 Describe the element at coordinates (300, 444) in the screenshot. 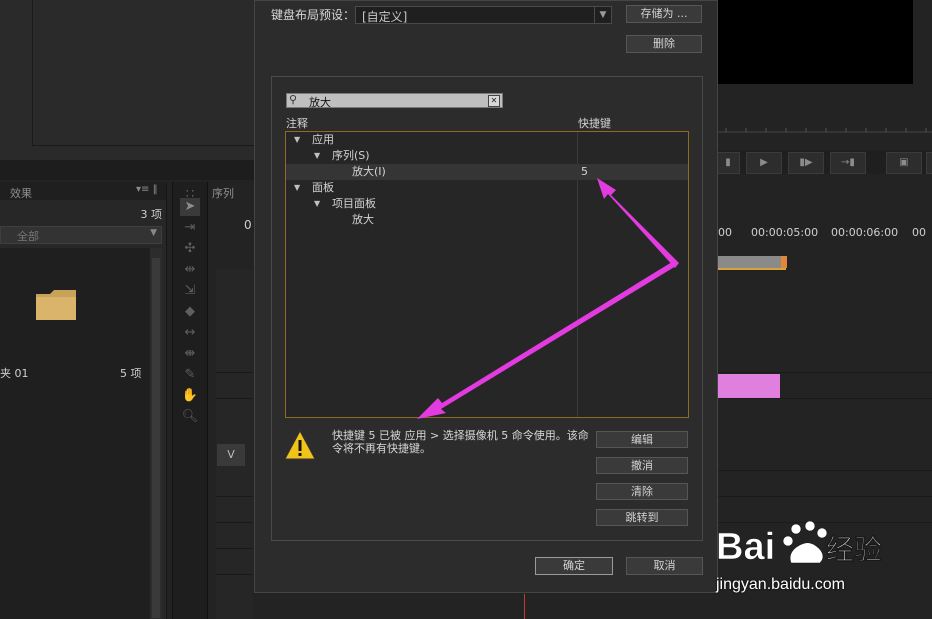

I see `warning-icon` at that location.